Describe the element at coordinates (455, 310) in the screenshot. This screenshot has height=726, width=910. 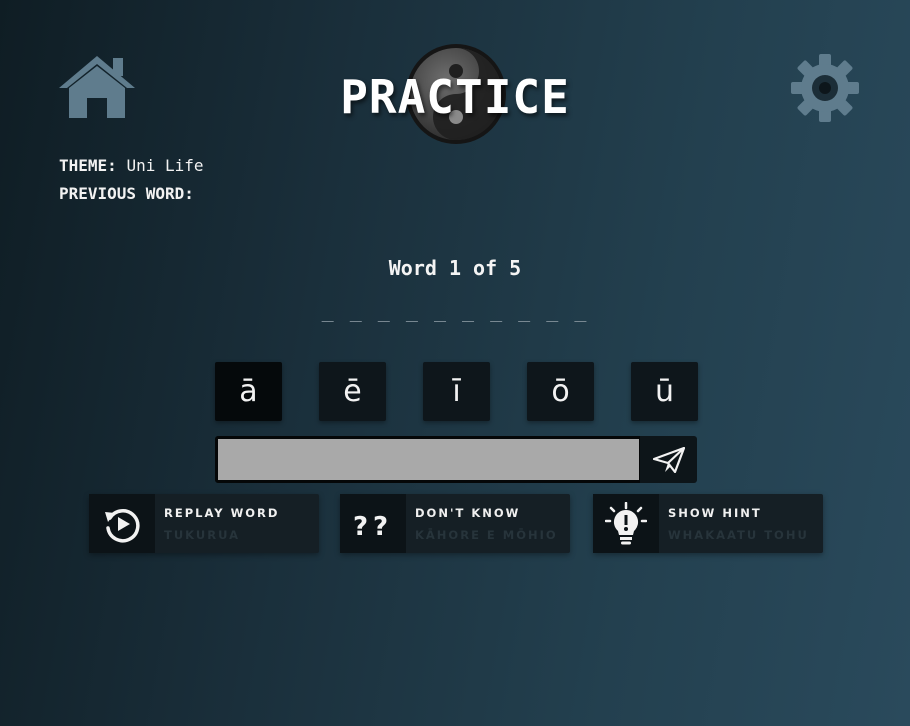
I see `word-blanks: _ _ _ _ _ _ _ _ _ _` at that location.